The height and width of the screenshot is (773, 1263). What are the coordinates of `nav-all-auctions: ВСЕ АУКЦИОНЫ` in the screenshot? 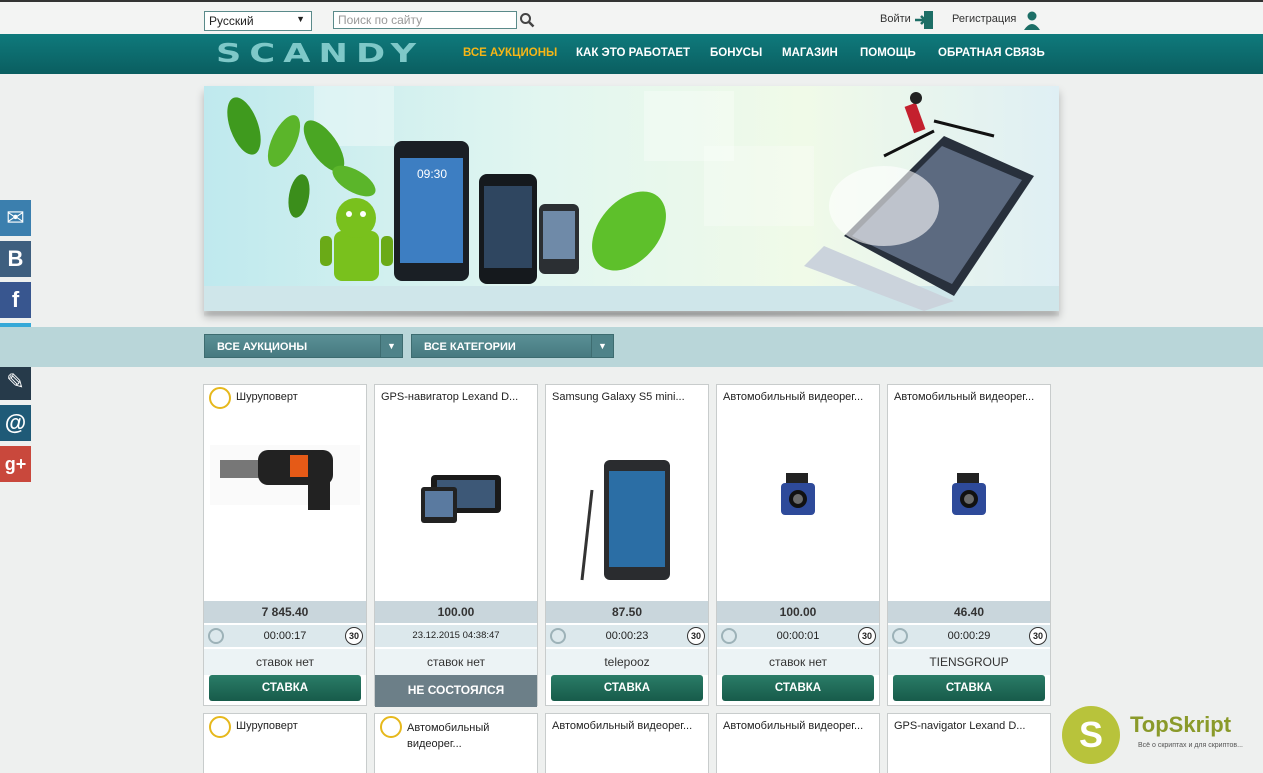 It's located at (510, 53).